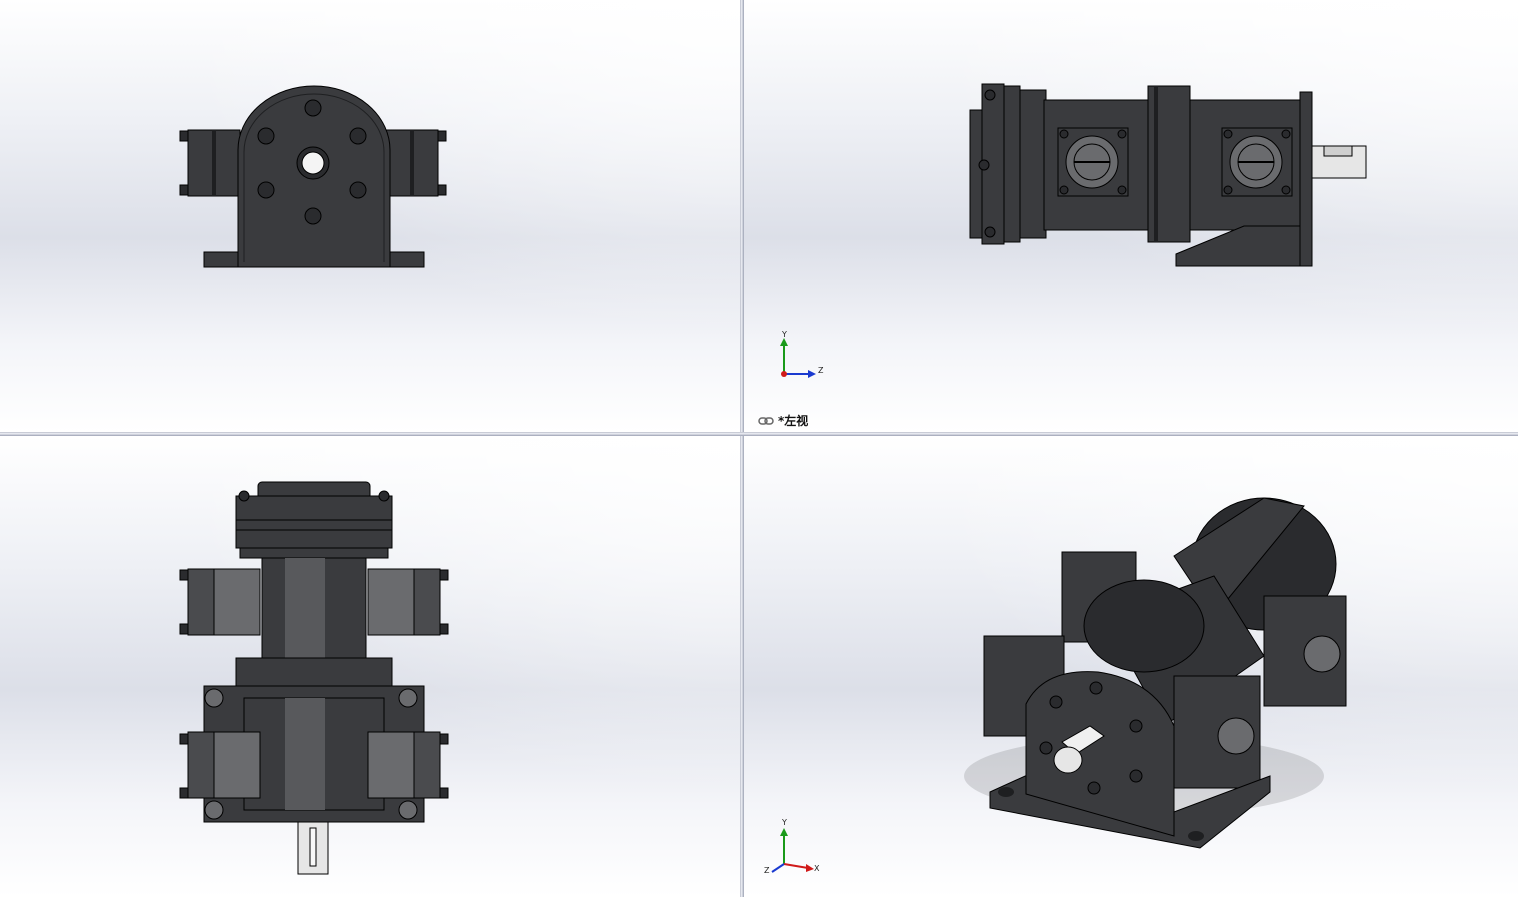  What do you see at coordinates (313, 176) in the screenshot?
I see `pump-front-view` at bounding box center [313, 176].